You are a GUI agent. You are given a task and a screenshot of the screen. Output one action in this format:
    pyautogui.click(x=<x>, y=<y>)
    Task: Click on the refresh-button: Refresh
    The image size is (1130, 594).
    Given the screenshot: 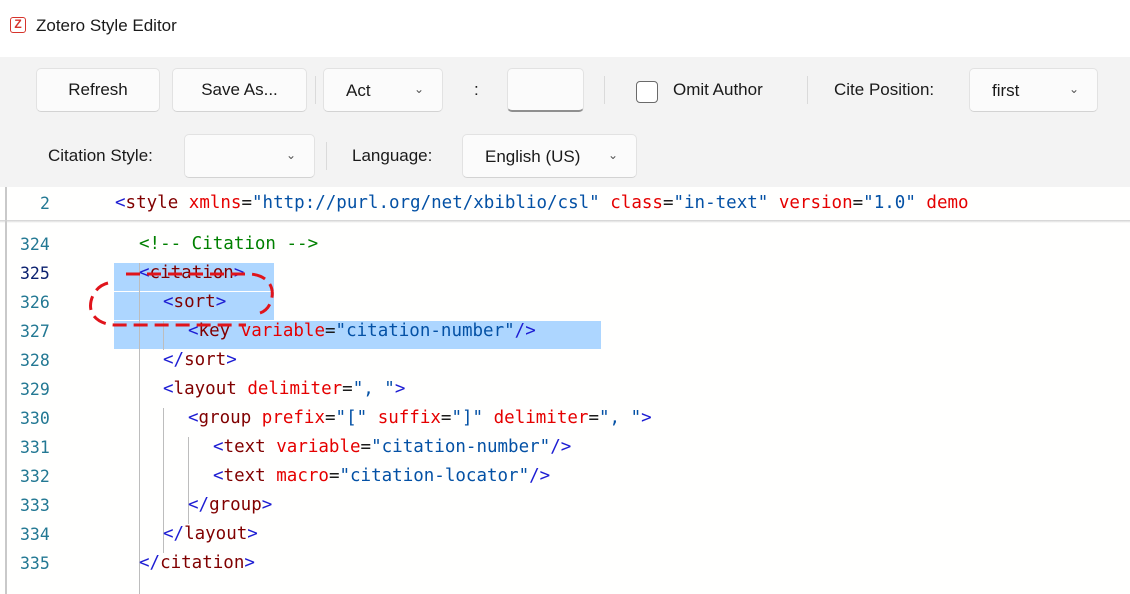 What is the action you would take?
    pyautogui.click(x=98, y=90)
    